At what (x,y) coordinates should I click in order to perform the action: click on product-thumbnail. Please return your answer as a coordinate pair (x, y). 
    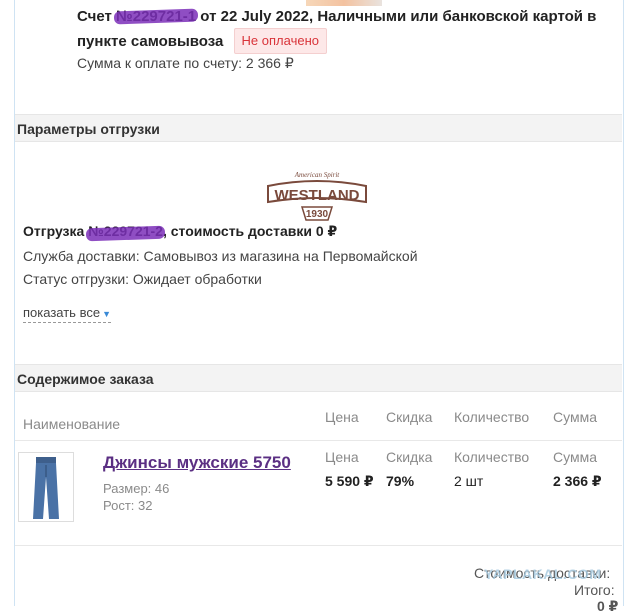
    Looking at the image, I should click on (46, 487).